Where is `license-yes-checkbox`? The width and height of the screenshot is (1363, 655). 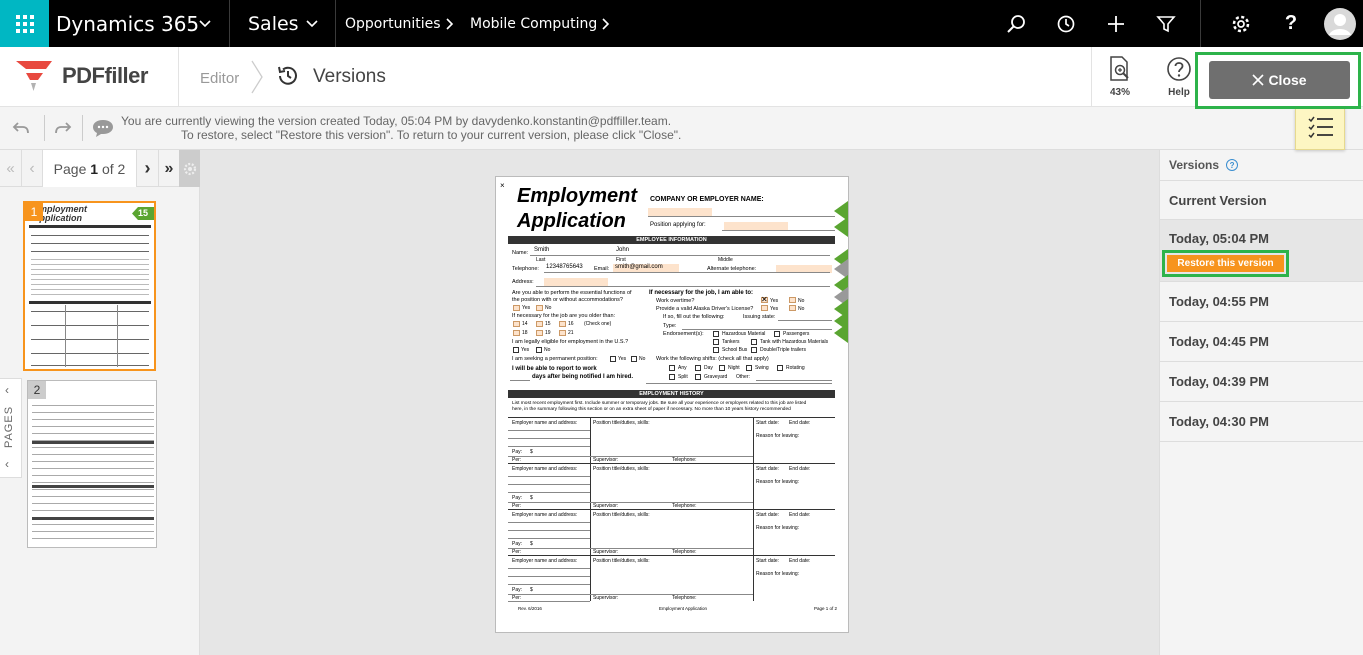
license-yes-checkbox is located at coordinates (764, 308).